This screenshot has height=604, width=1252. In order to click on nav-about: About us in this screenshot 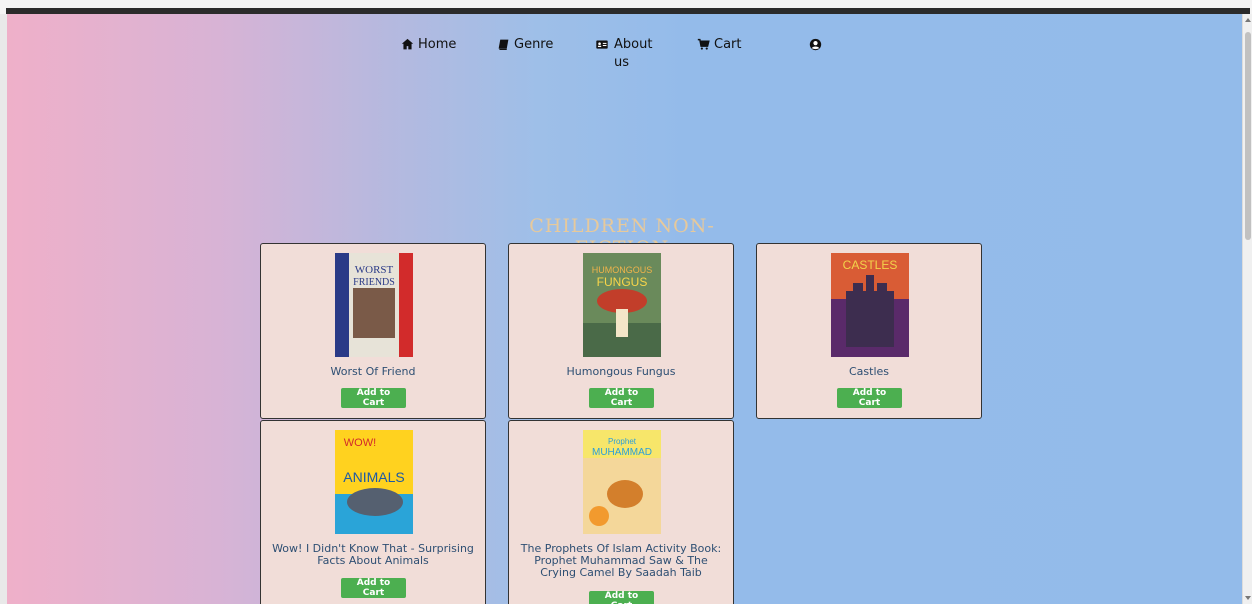, I will do `click(623, 54)`.